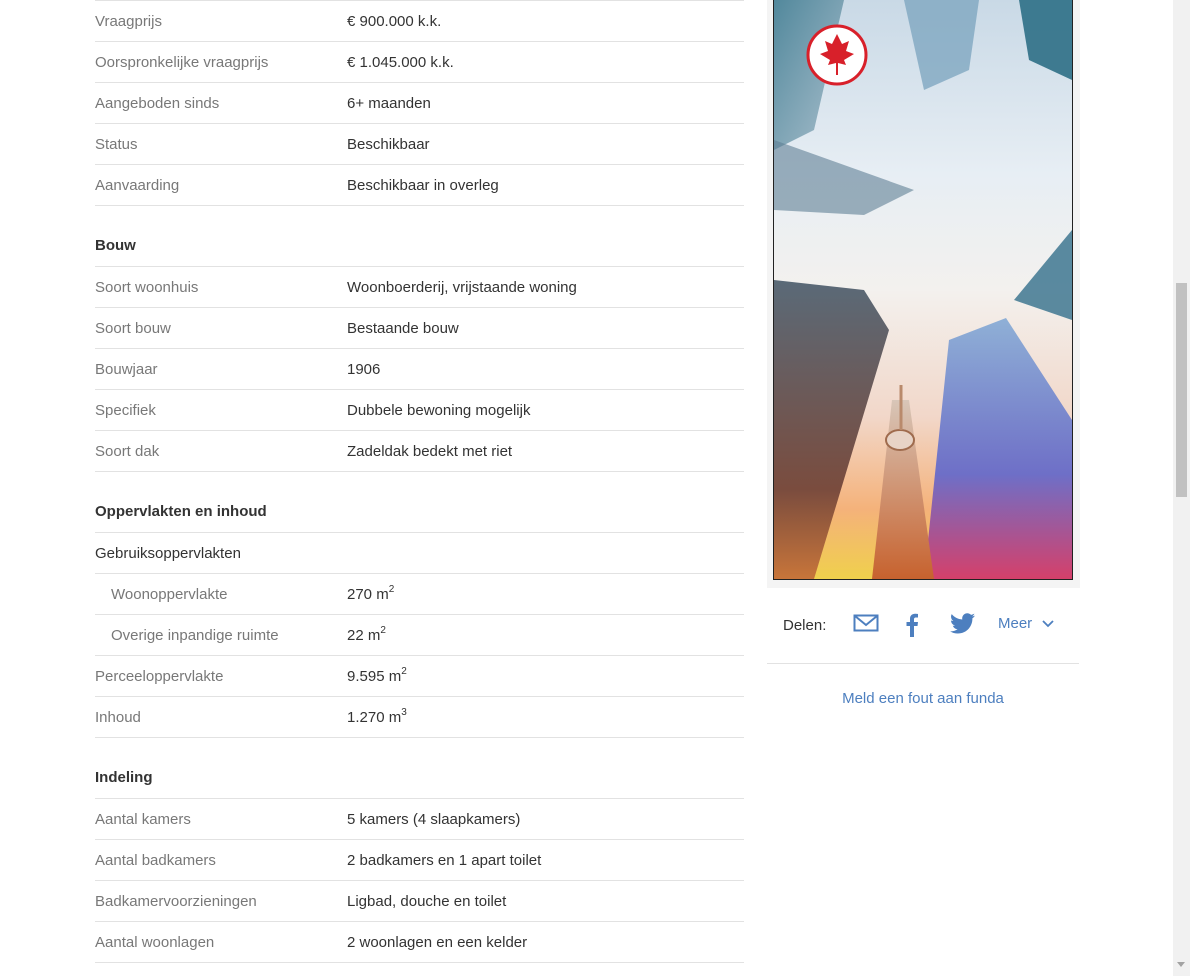 Image resolution: width=1190 pixels, height=976 pixels. What do you see at coordinates (962, 625) in the screenshot?
I see `twitter-icon` at bounding box center [962, 625].